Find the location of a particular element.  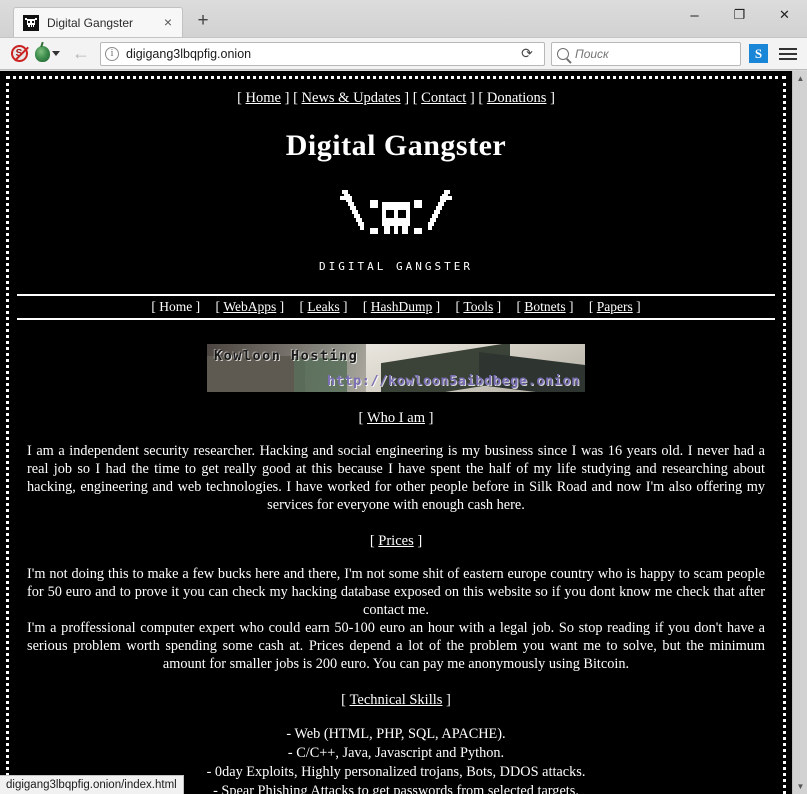

nav-link-webapps: WebApps is located at coordinates (249, 306).